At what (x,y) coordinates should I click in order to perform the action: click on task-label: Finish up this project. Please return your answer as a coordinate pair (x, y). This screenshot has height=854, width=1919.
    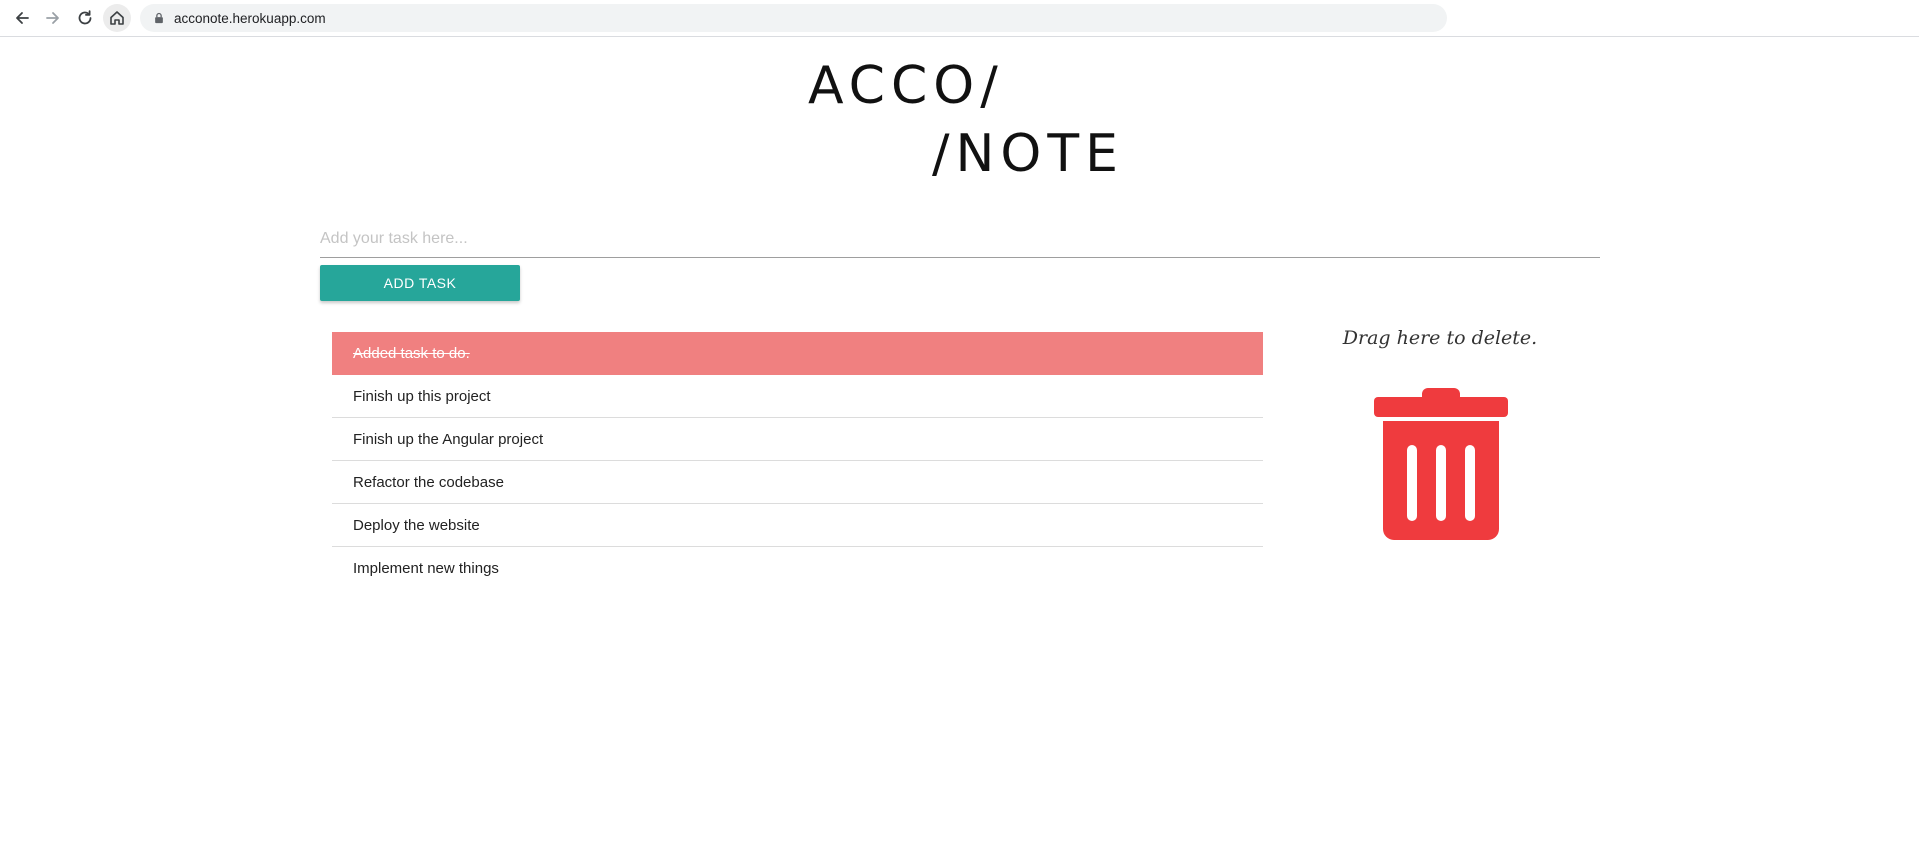
    Looking at the image, I should click on (422, 396).